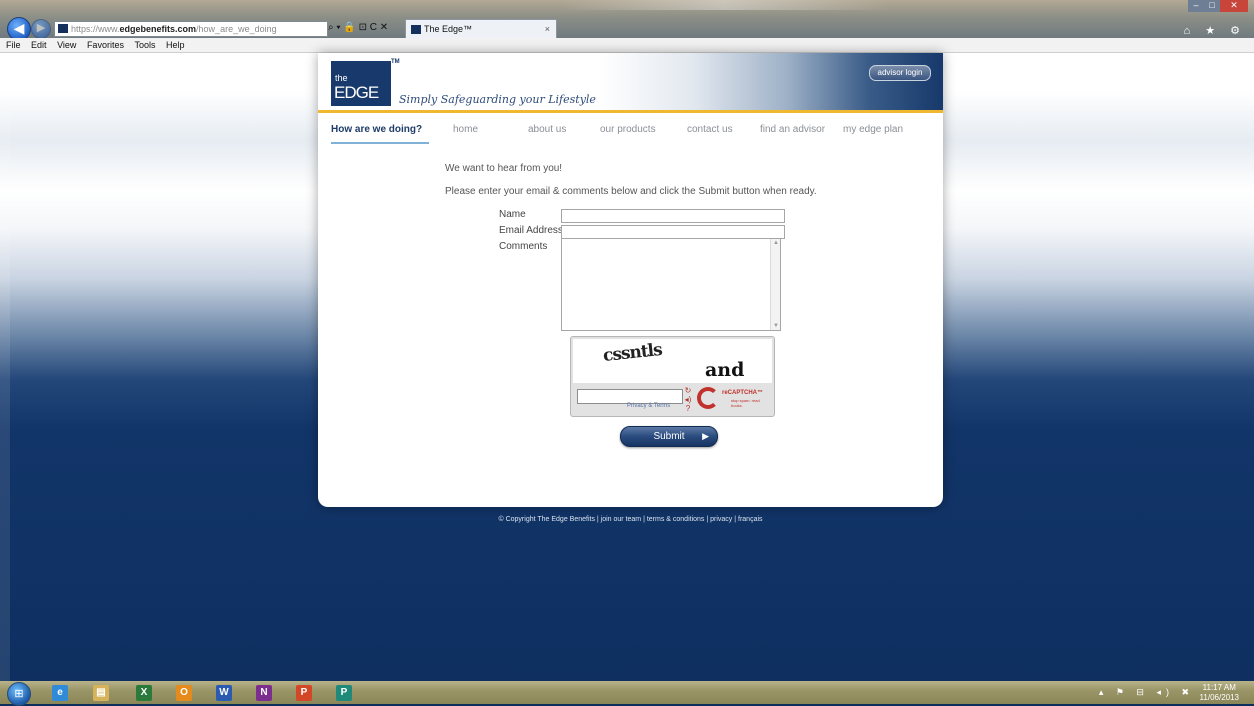 The image size is (1254, 706). I want to click on menu-favorites: Favorites, so click(105, 45).